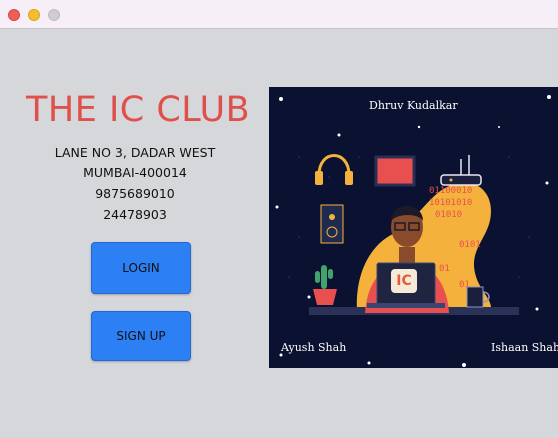 Image resolution: width=558 pixels, height=438 pixels. I want to click on club-title: THE IC CLUB, so click(138, 110).